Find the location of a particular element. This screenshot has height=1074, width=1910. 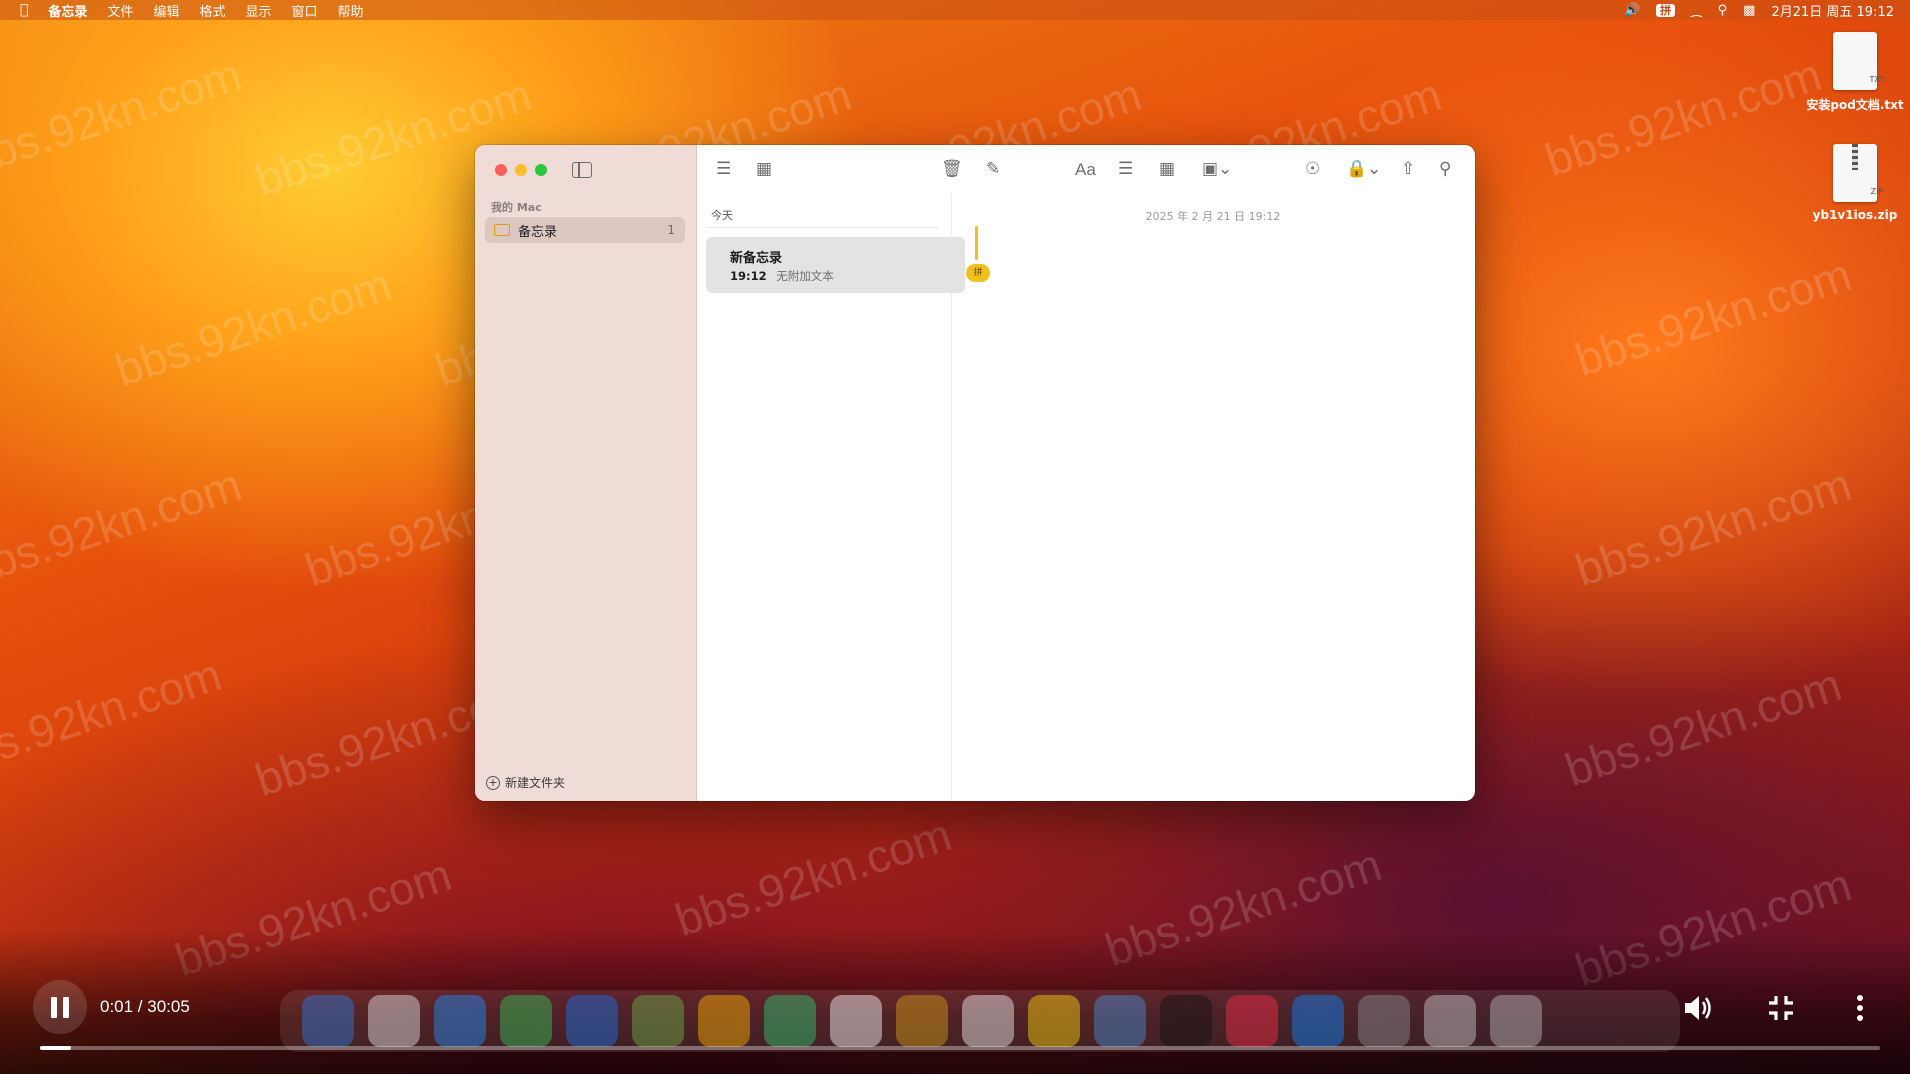

freeform-icon is located at coordinates (1120, 1021).